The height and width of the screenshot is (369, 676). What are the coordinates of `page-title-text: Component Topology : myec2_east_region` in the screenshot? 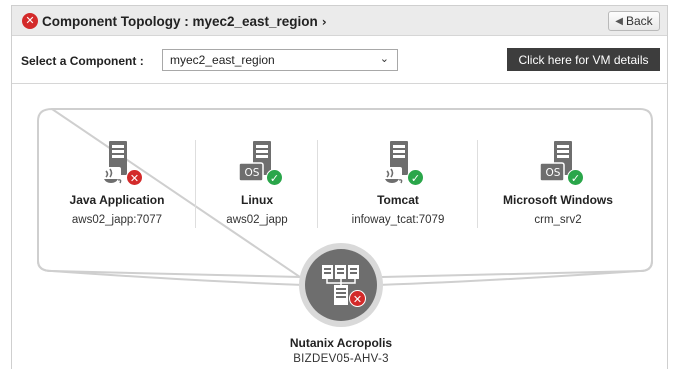 It's located at (180, 21).